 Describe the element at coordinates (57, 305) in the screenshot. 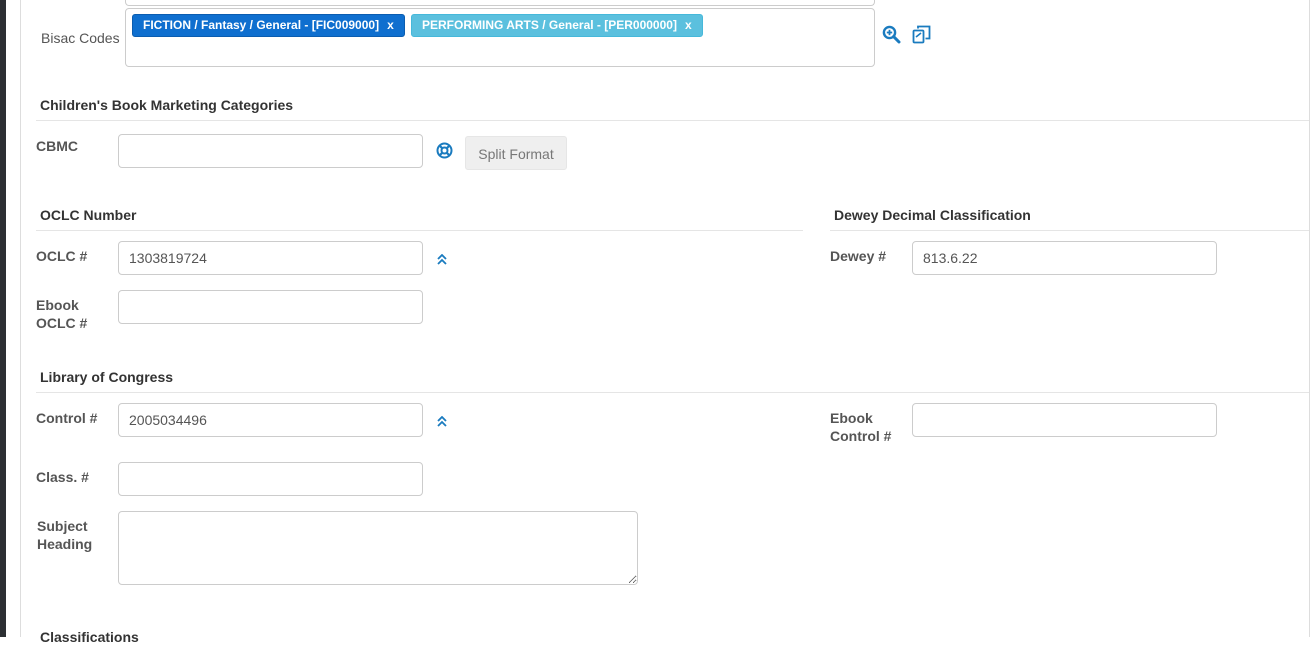

I see `ebook-oclc-label-line1: Ebook` at that location.